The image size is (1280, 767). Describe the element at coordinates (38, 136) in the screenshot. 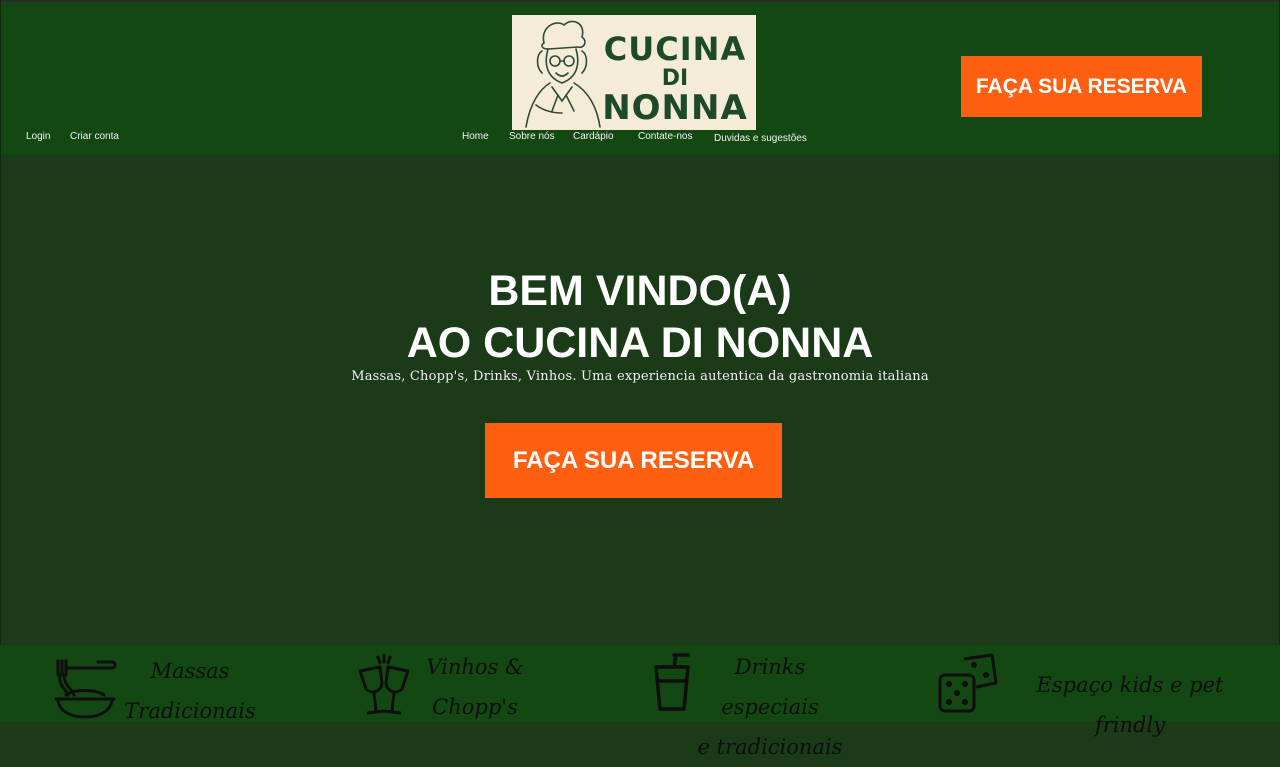

I see `login-link: Login` at that location.